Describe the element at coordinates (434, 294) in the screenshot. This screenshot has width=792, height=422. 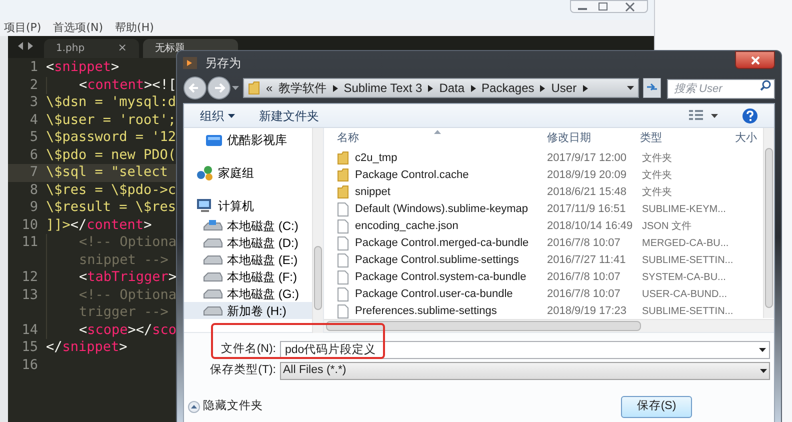
I see `file-name: Package Control.user-ca-bundle` at that location.